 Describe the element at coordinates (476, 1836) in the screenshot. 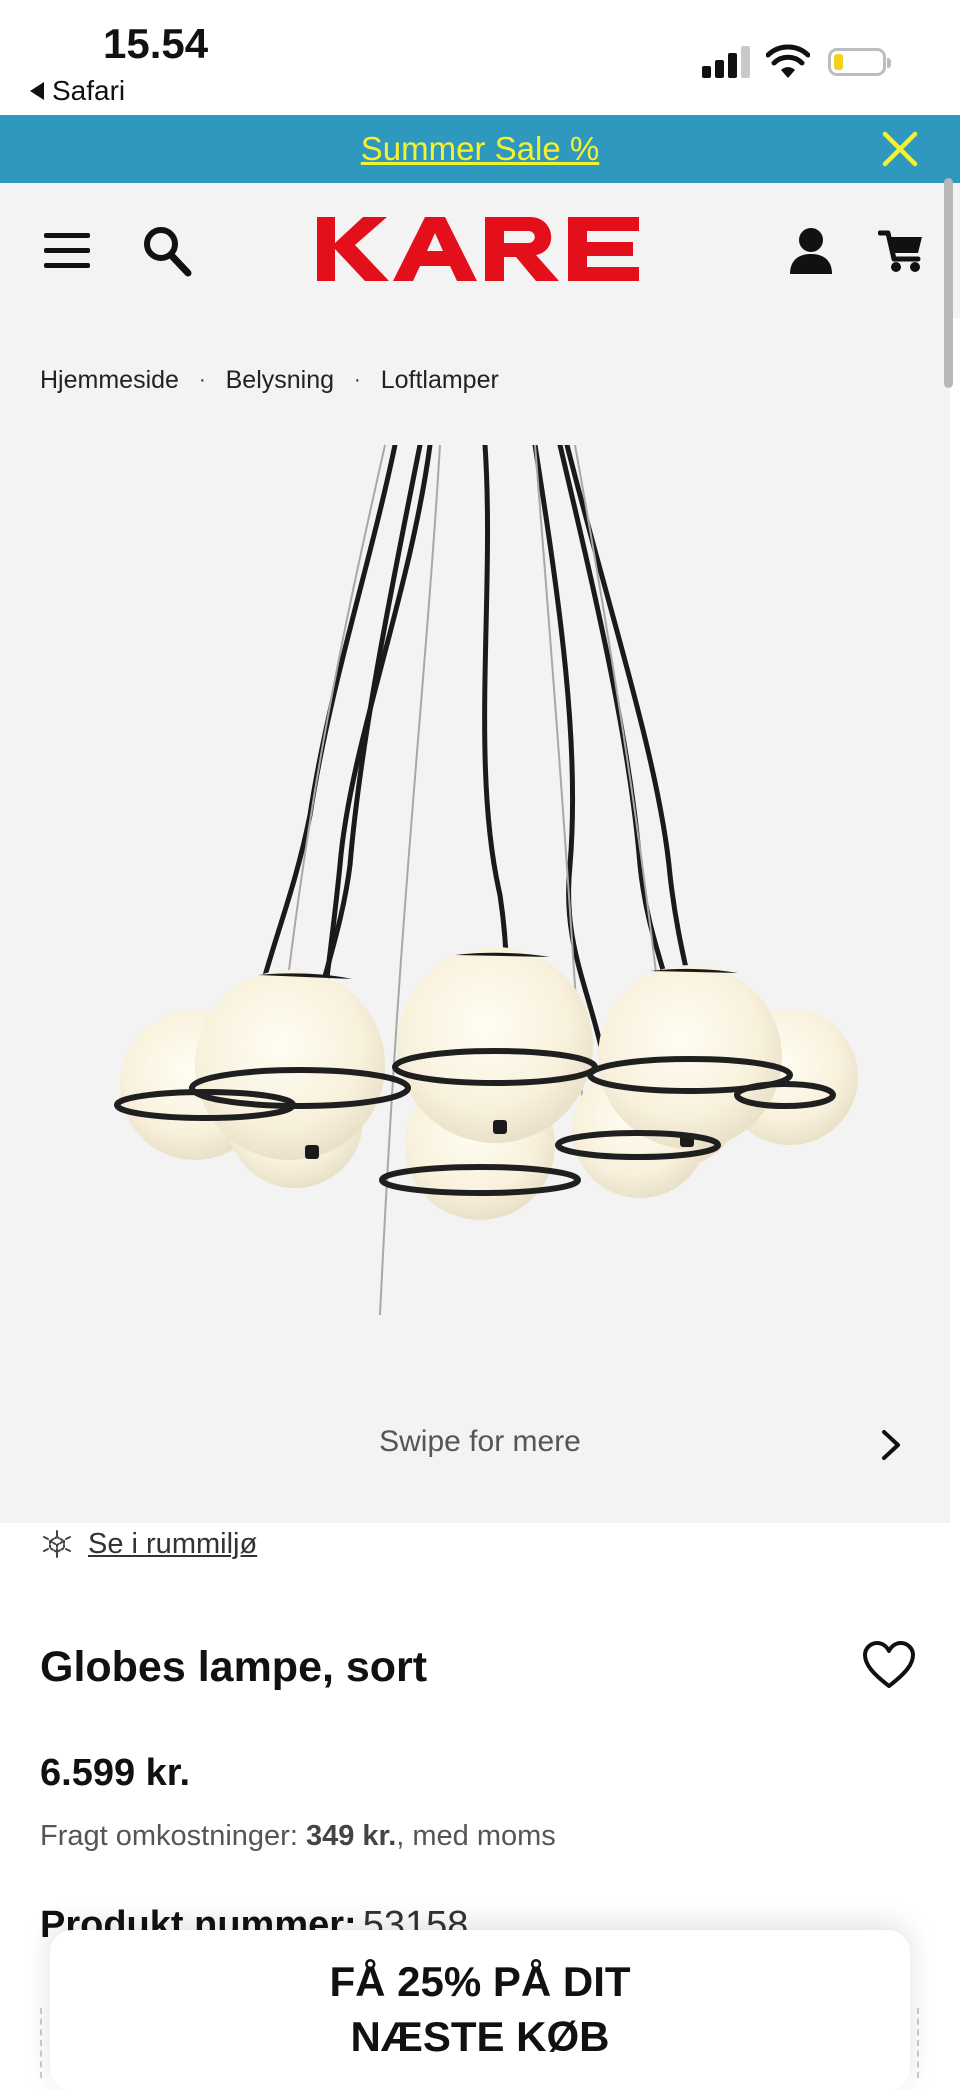

I see `shipping-suffix: , med moms` at that location.